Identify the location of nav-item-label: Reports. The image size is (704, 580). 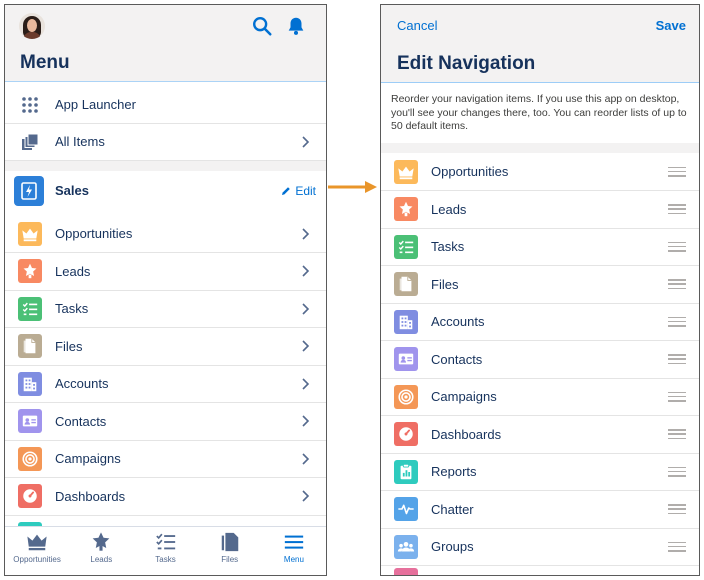
(454, 471).